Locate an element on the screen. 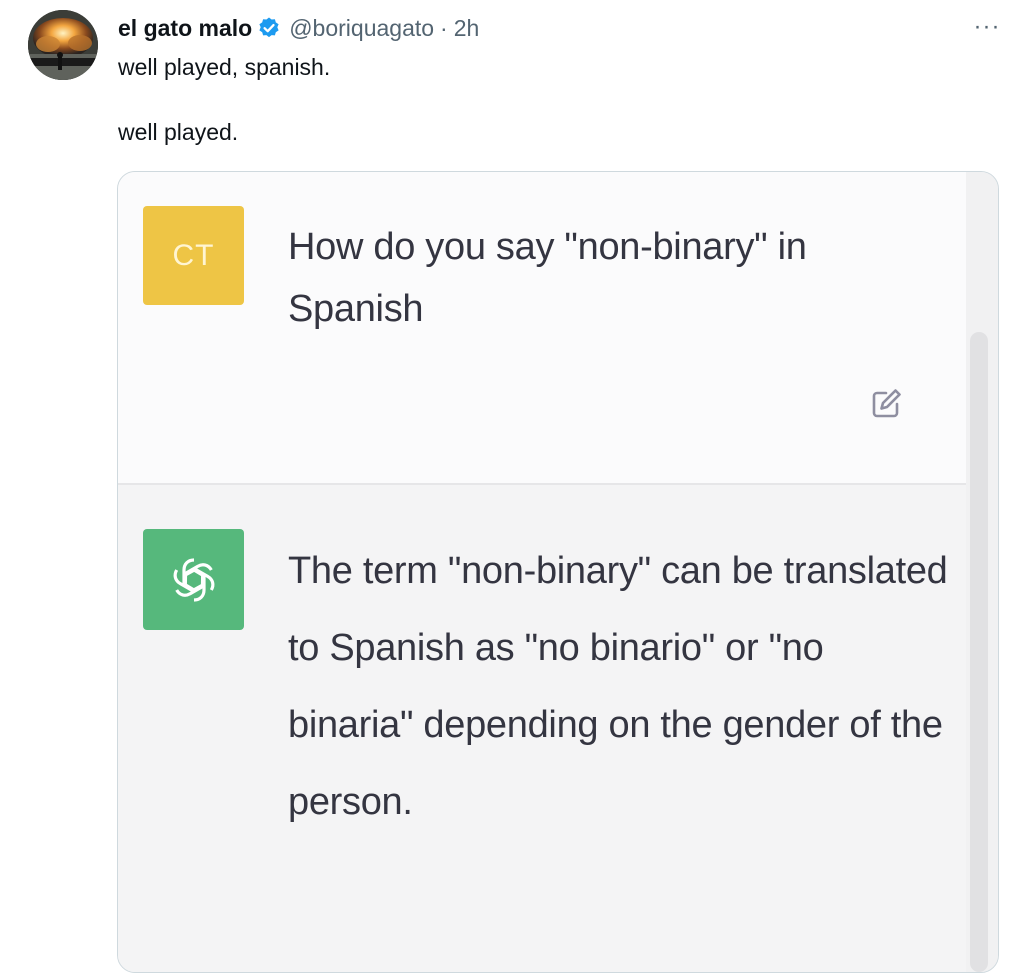 Image resolution: width=1024 pixels, height=973 pixels. more-options-button: ··· is located at coordinates (987, 26).